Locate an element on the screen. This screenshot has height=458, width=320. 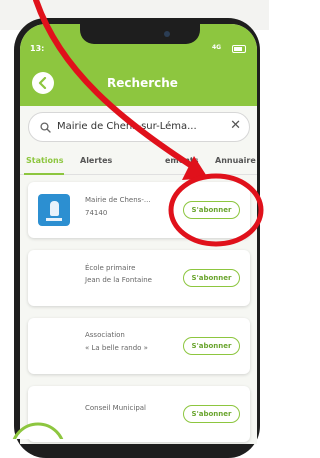
station-name-line1: École primaire is located at coordinates (110, 268).